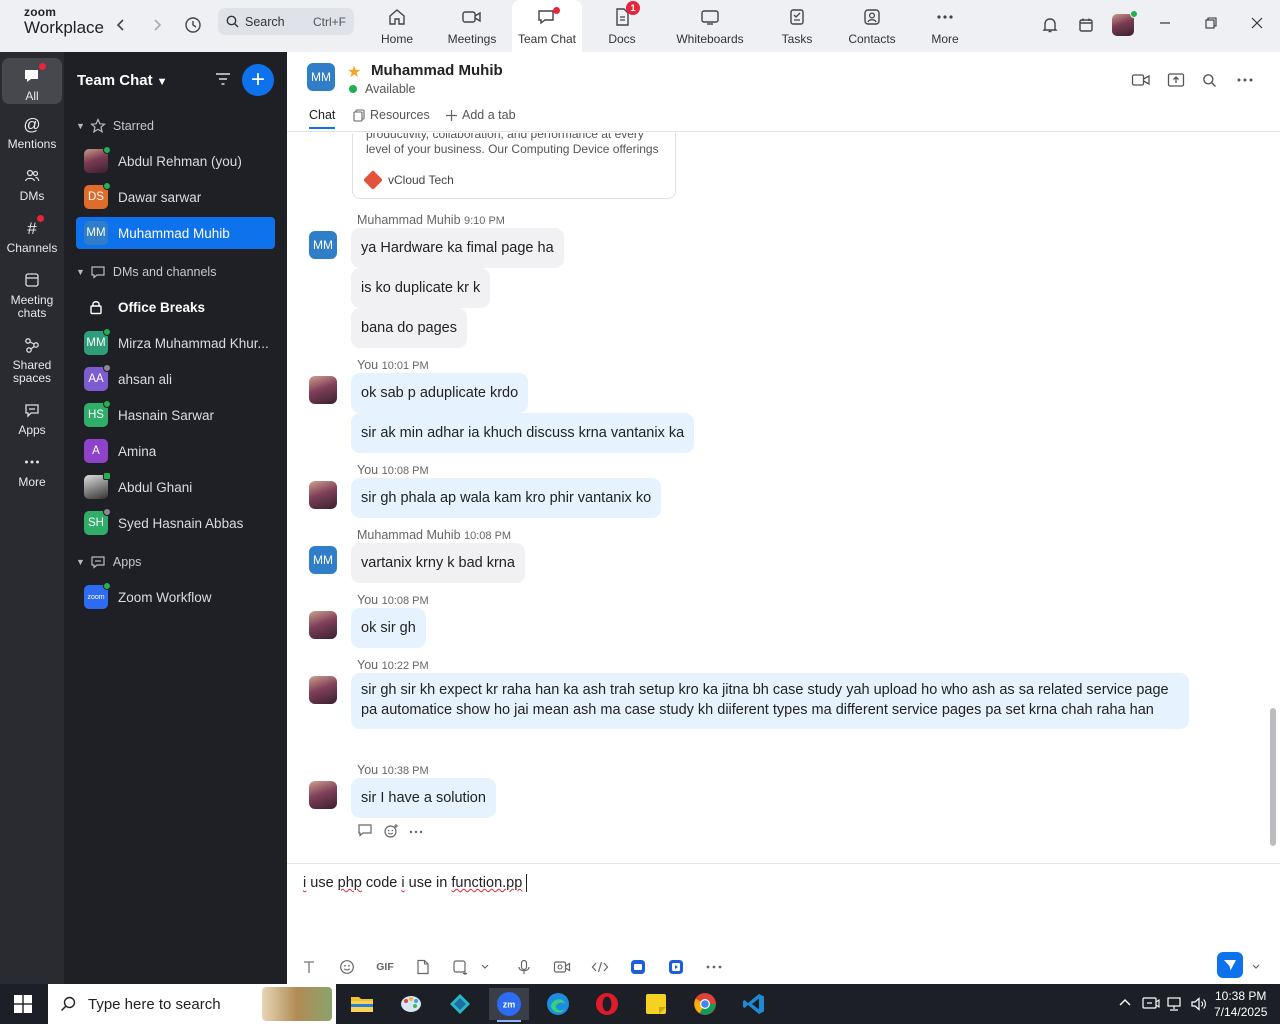 The width and height of the screenshot is (1280, 1024). I want to click on history-icon, so click(193, 25).